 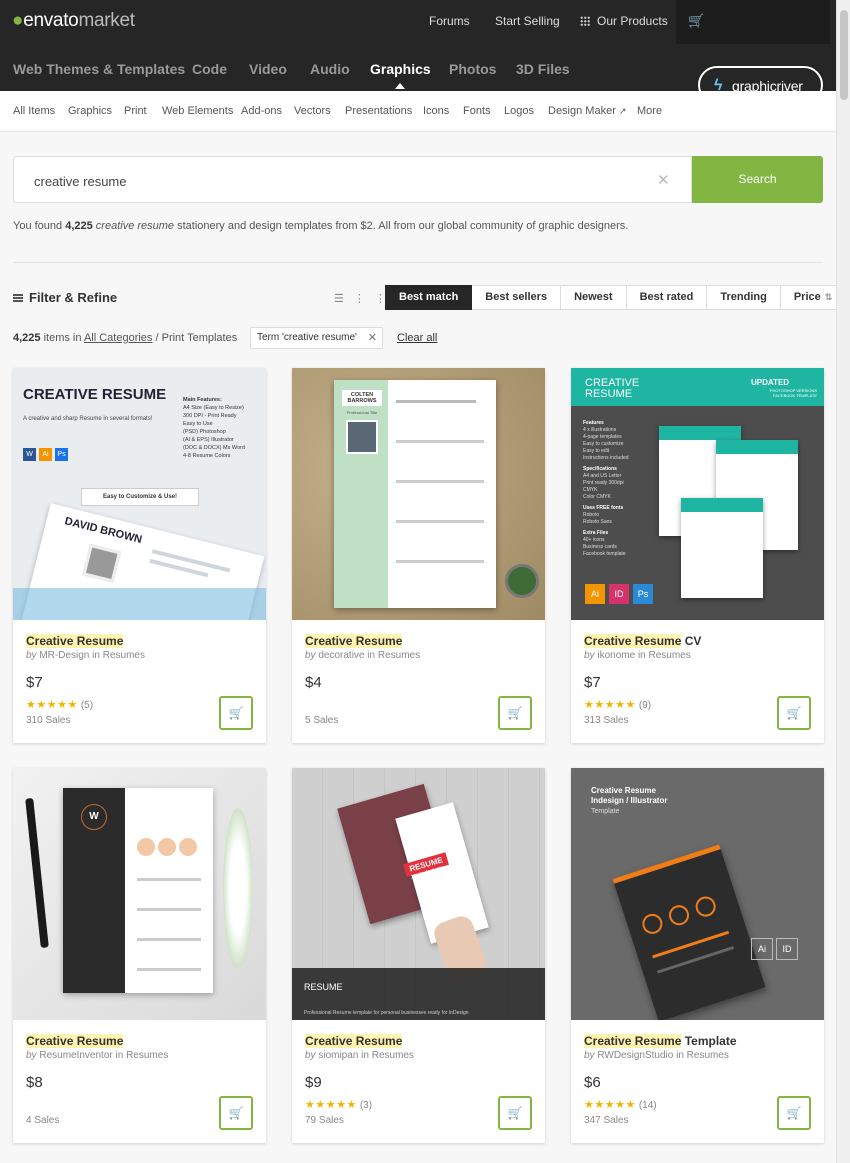 What do you see at coordinates (34, 111) in the screenshot?
I see `subnav-all-items: All Items` at bounding box center [34, 111].